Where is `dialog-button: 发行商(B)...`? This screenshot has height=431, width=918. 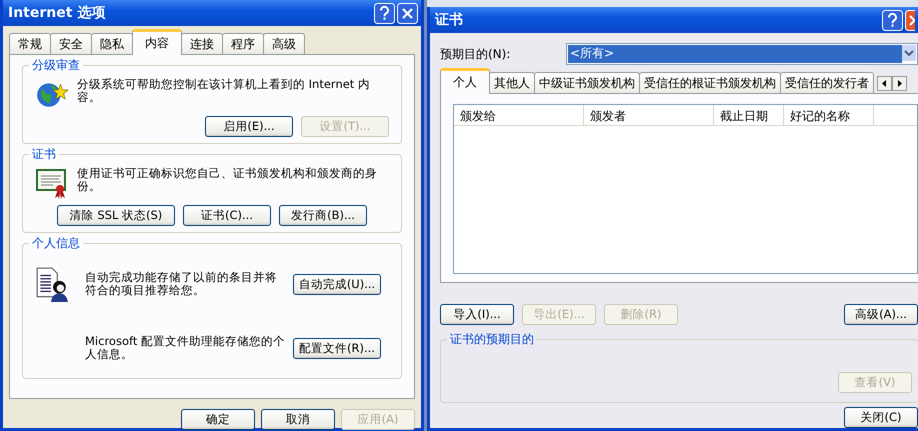 dialog-button: 发行商(B)... is located at coordinates (323, 215).